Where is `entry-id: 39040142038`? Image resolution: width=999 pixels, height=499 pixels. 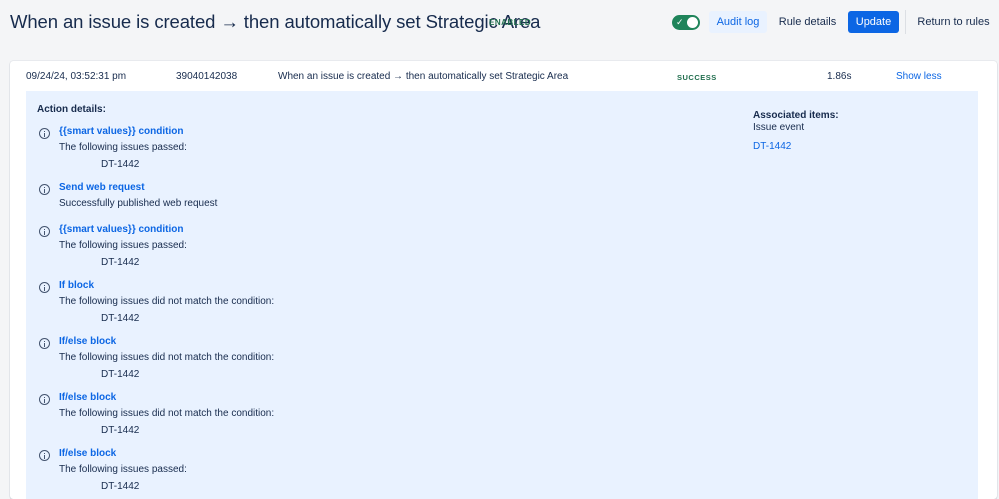
entry-id: 39040142038 is located at coordinates (207, 76).